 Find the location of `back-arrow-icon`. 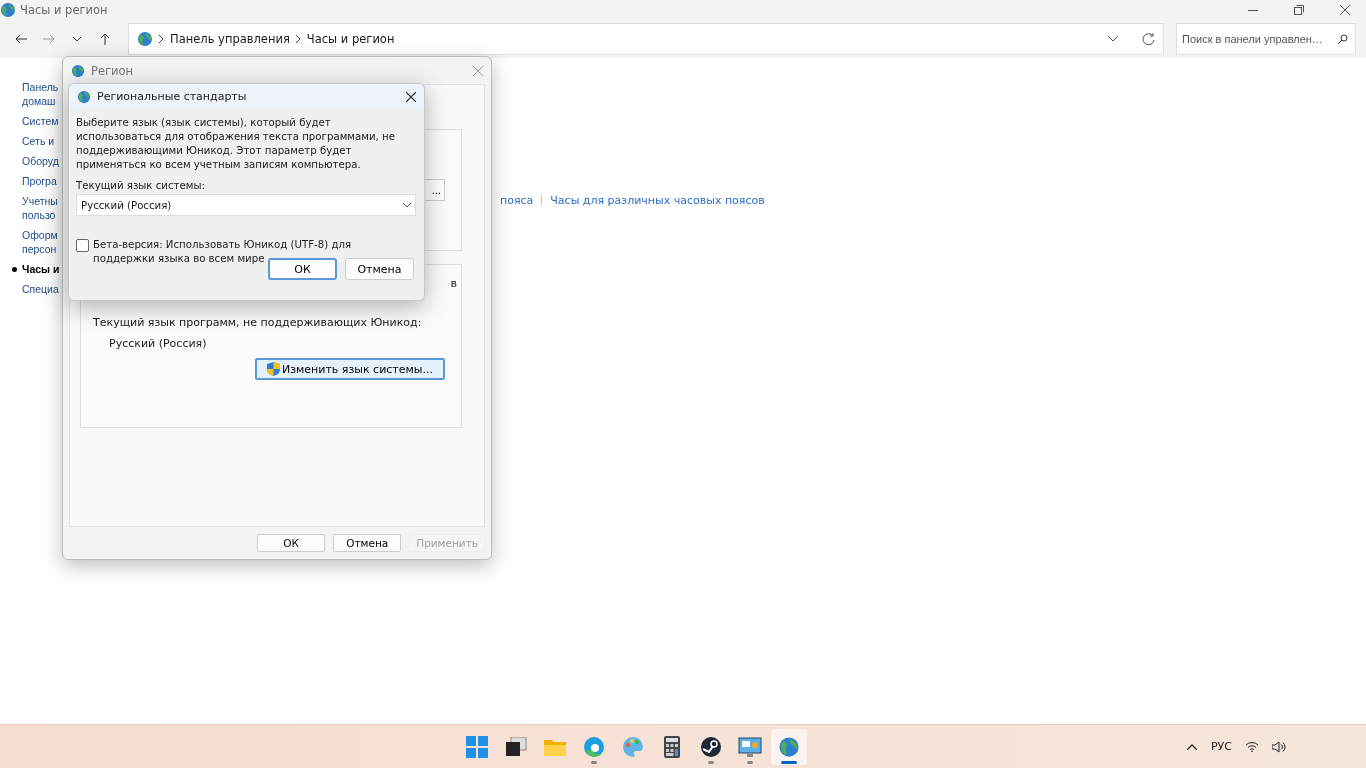

back-arrow-icon is located at coordinates (21, 39).